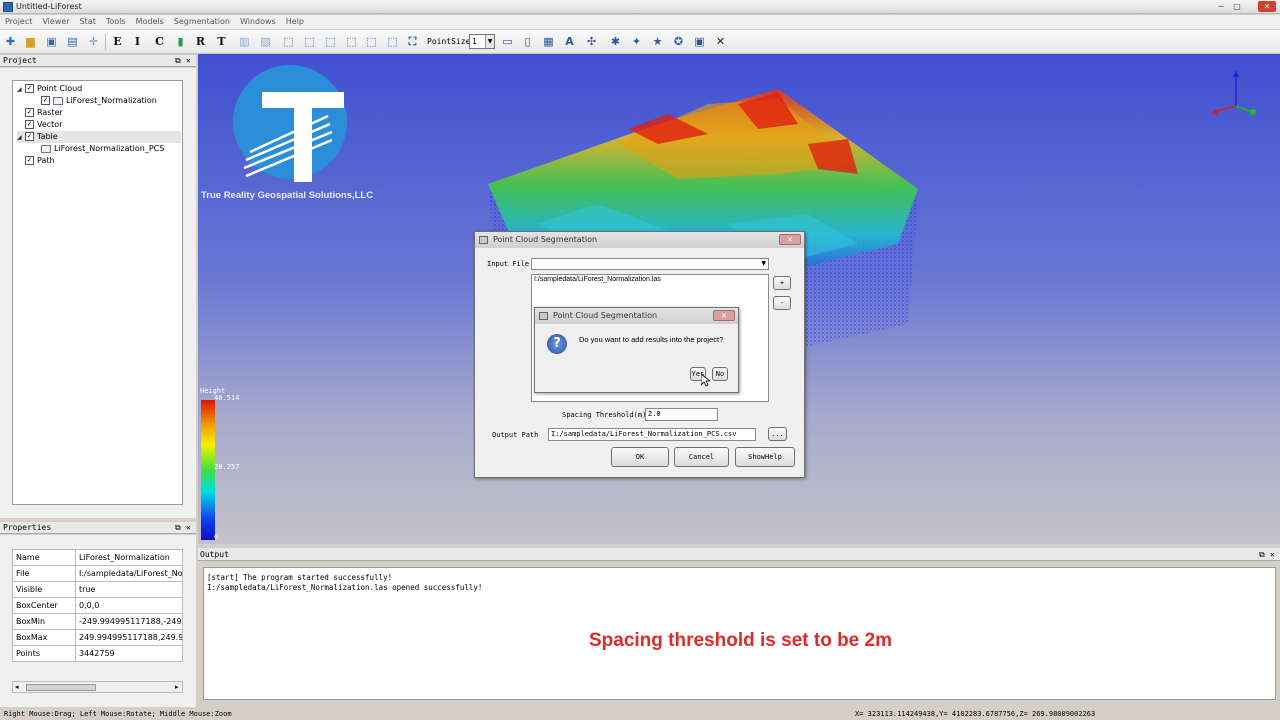 This screenshot has width=1280, height=720. What do you see at coordinates (102, 149) in the screenshot?
I see `tree-item-liforest-normalization-pcs: LiForest_Normalization_PCS` at bounding box center [102, 149].